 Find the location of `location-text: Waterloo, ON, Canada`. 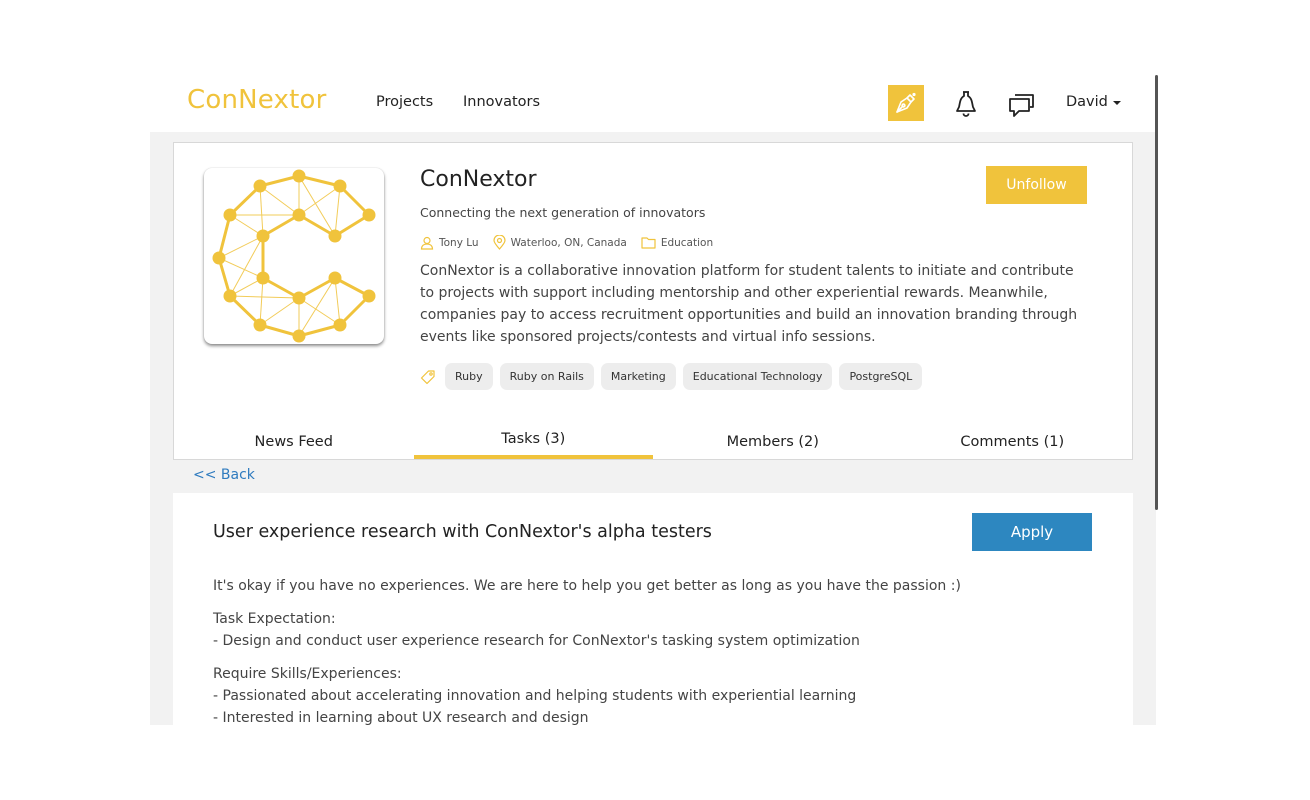

location-text: Waterloo, ON, Canada is located at coordinates (568, 242).